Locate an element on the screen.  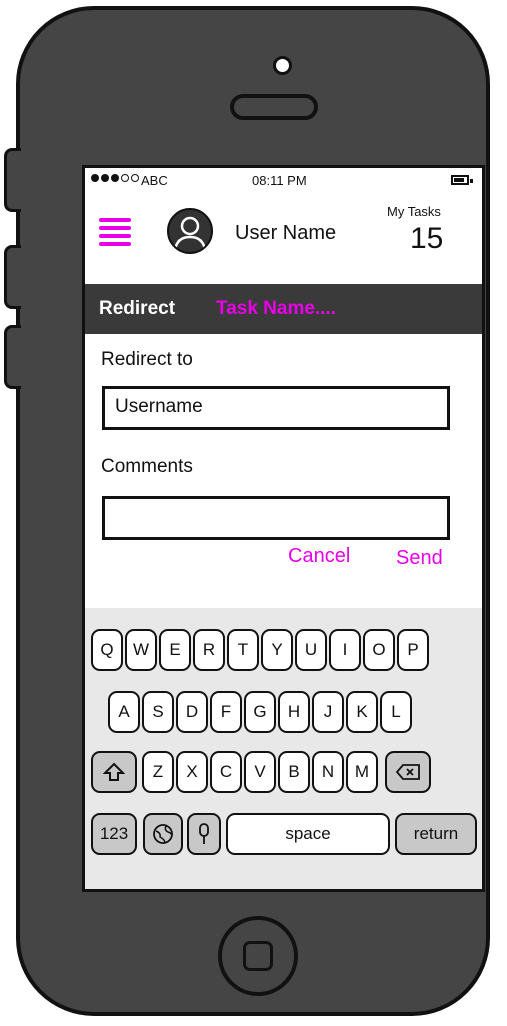
key-n: N is located at coordinates (328, 772).